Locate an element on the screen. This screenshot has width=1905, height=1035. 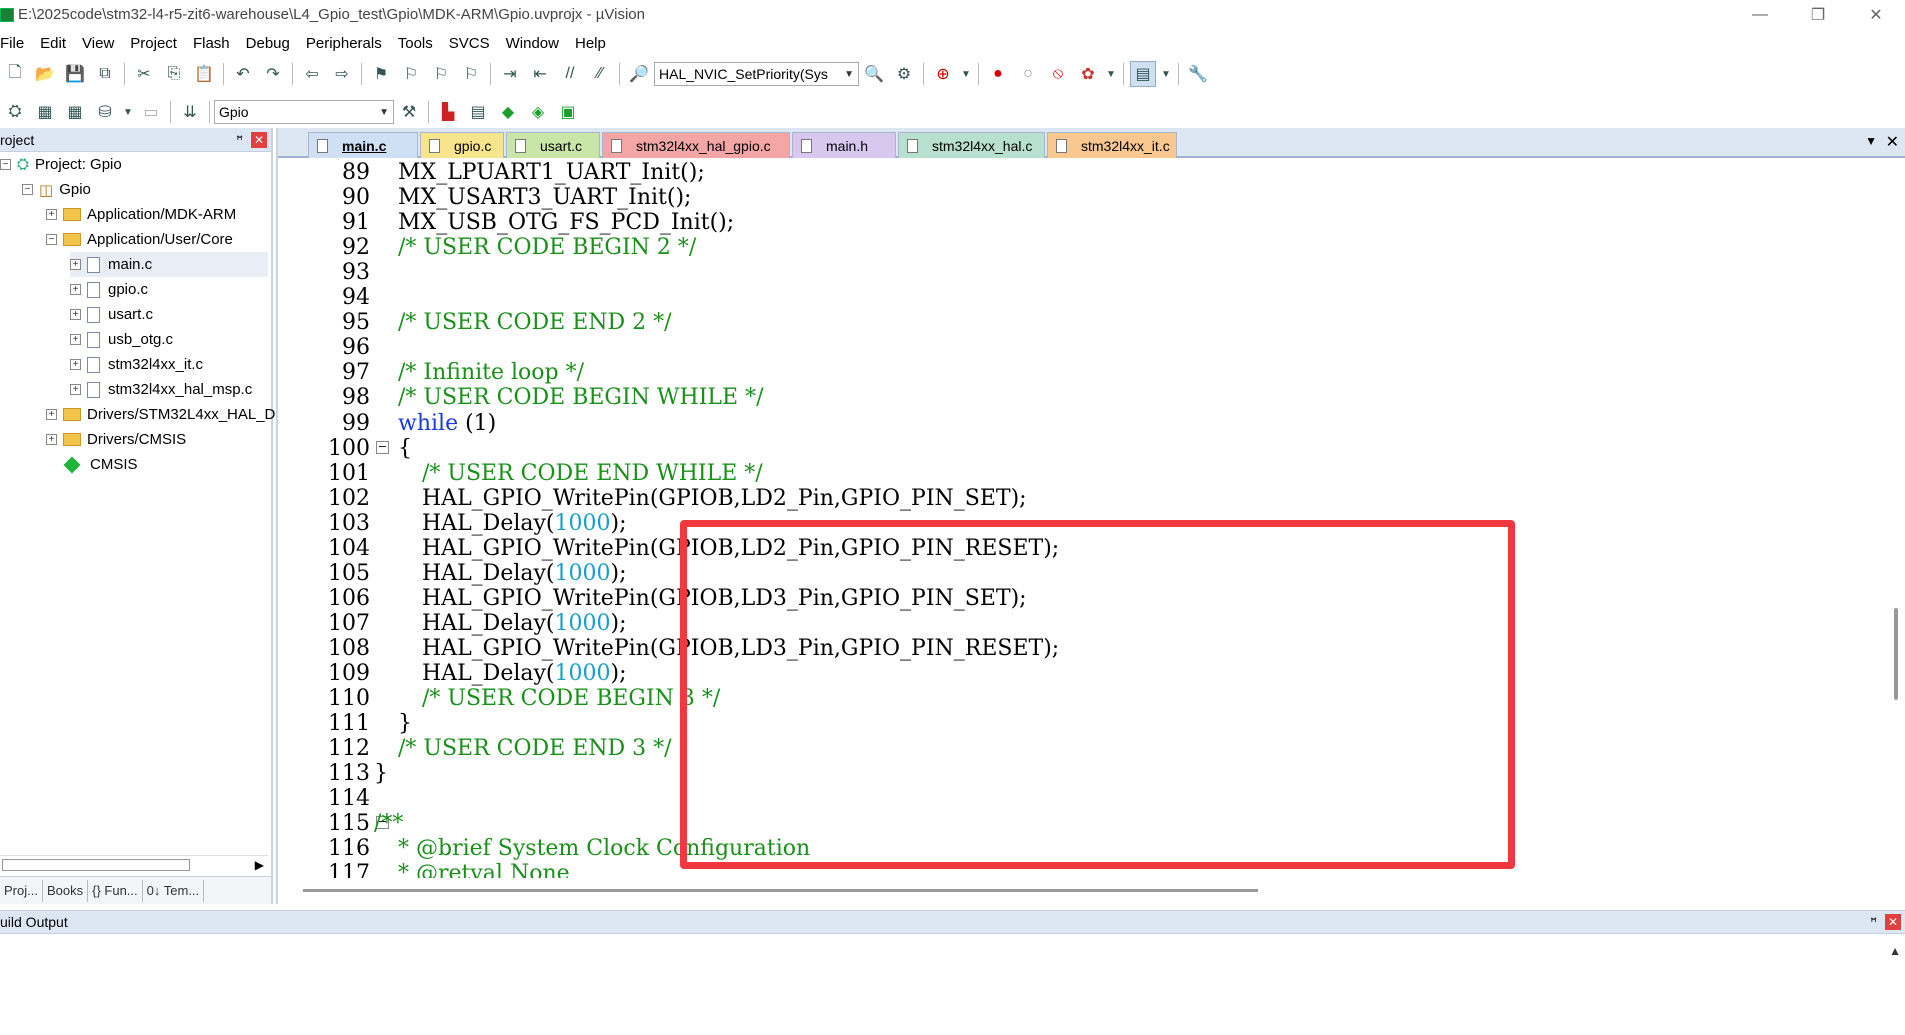
find-icon: 🔍 is located at coordinates (874, 74).